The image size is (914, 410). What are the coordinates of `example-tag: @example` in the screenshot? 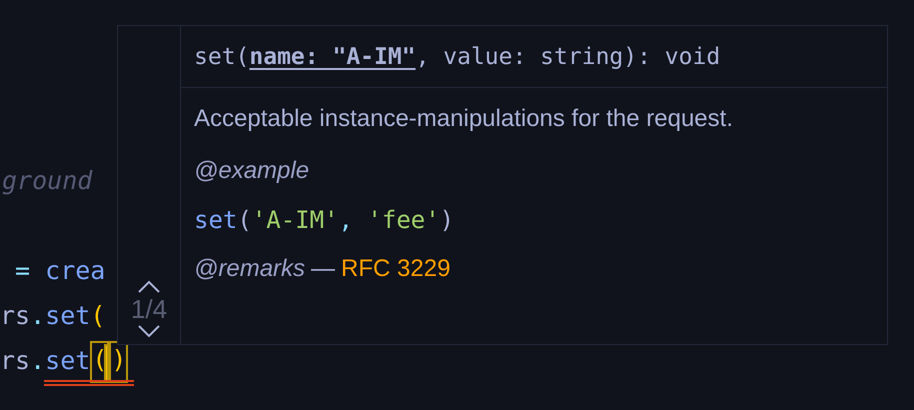 It's located at (534, 171).